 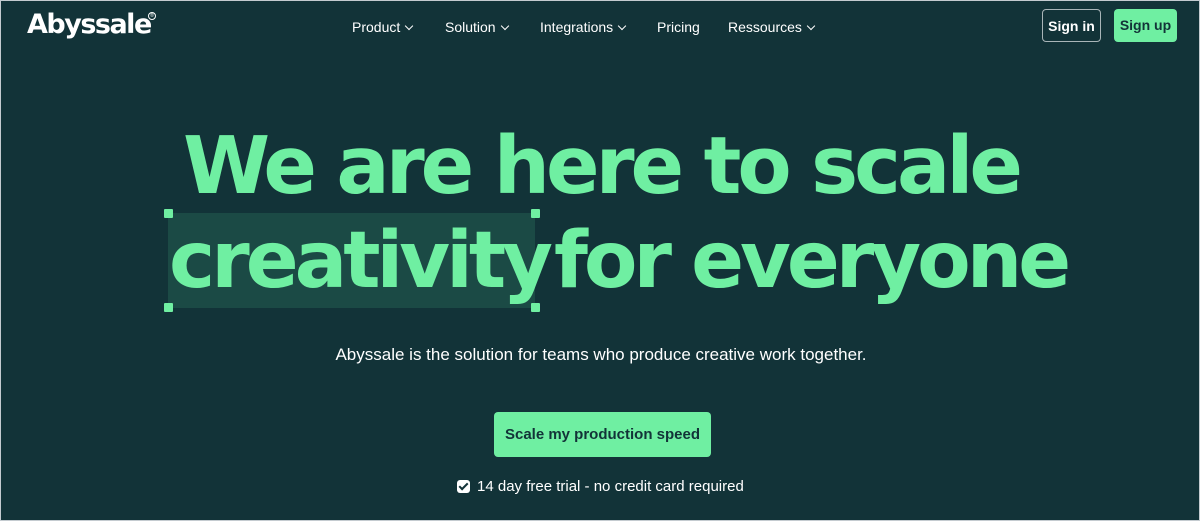 What do you see at coordinates (765, 27) in the screenshot?
I see `nav-item-label: Ressources` at bounding box center [765, 27].